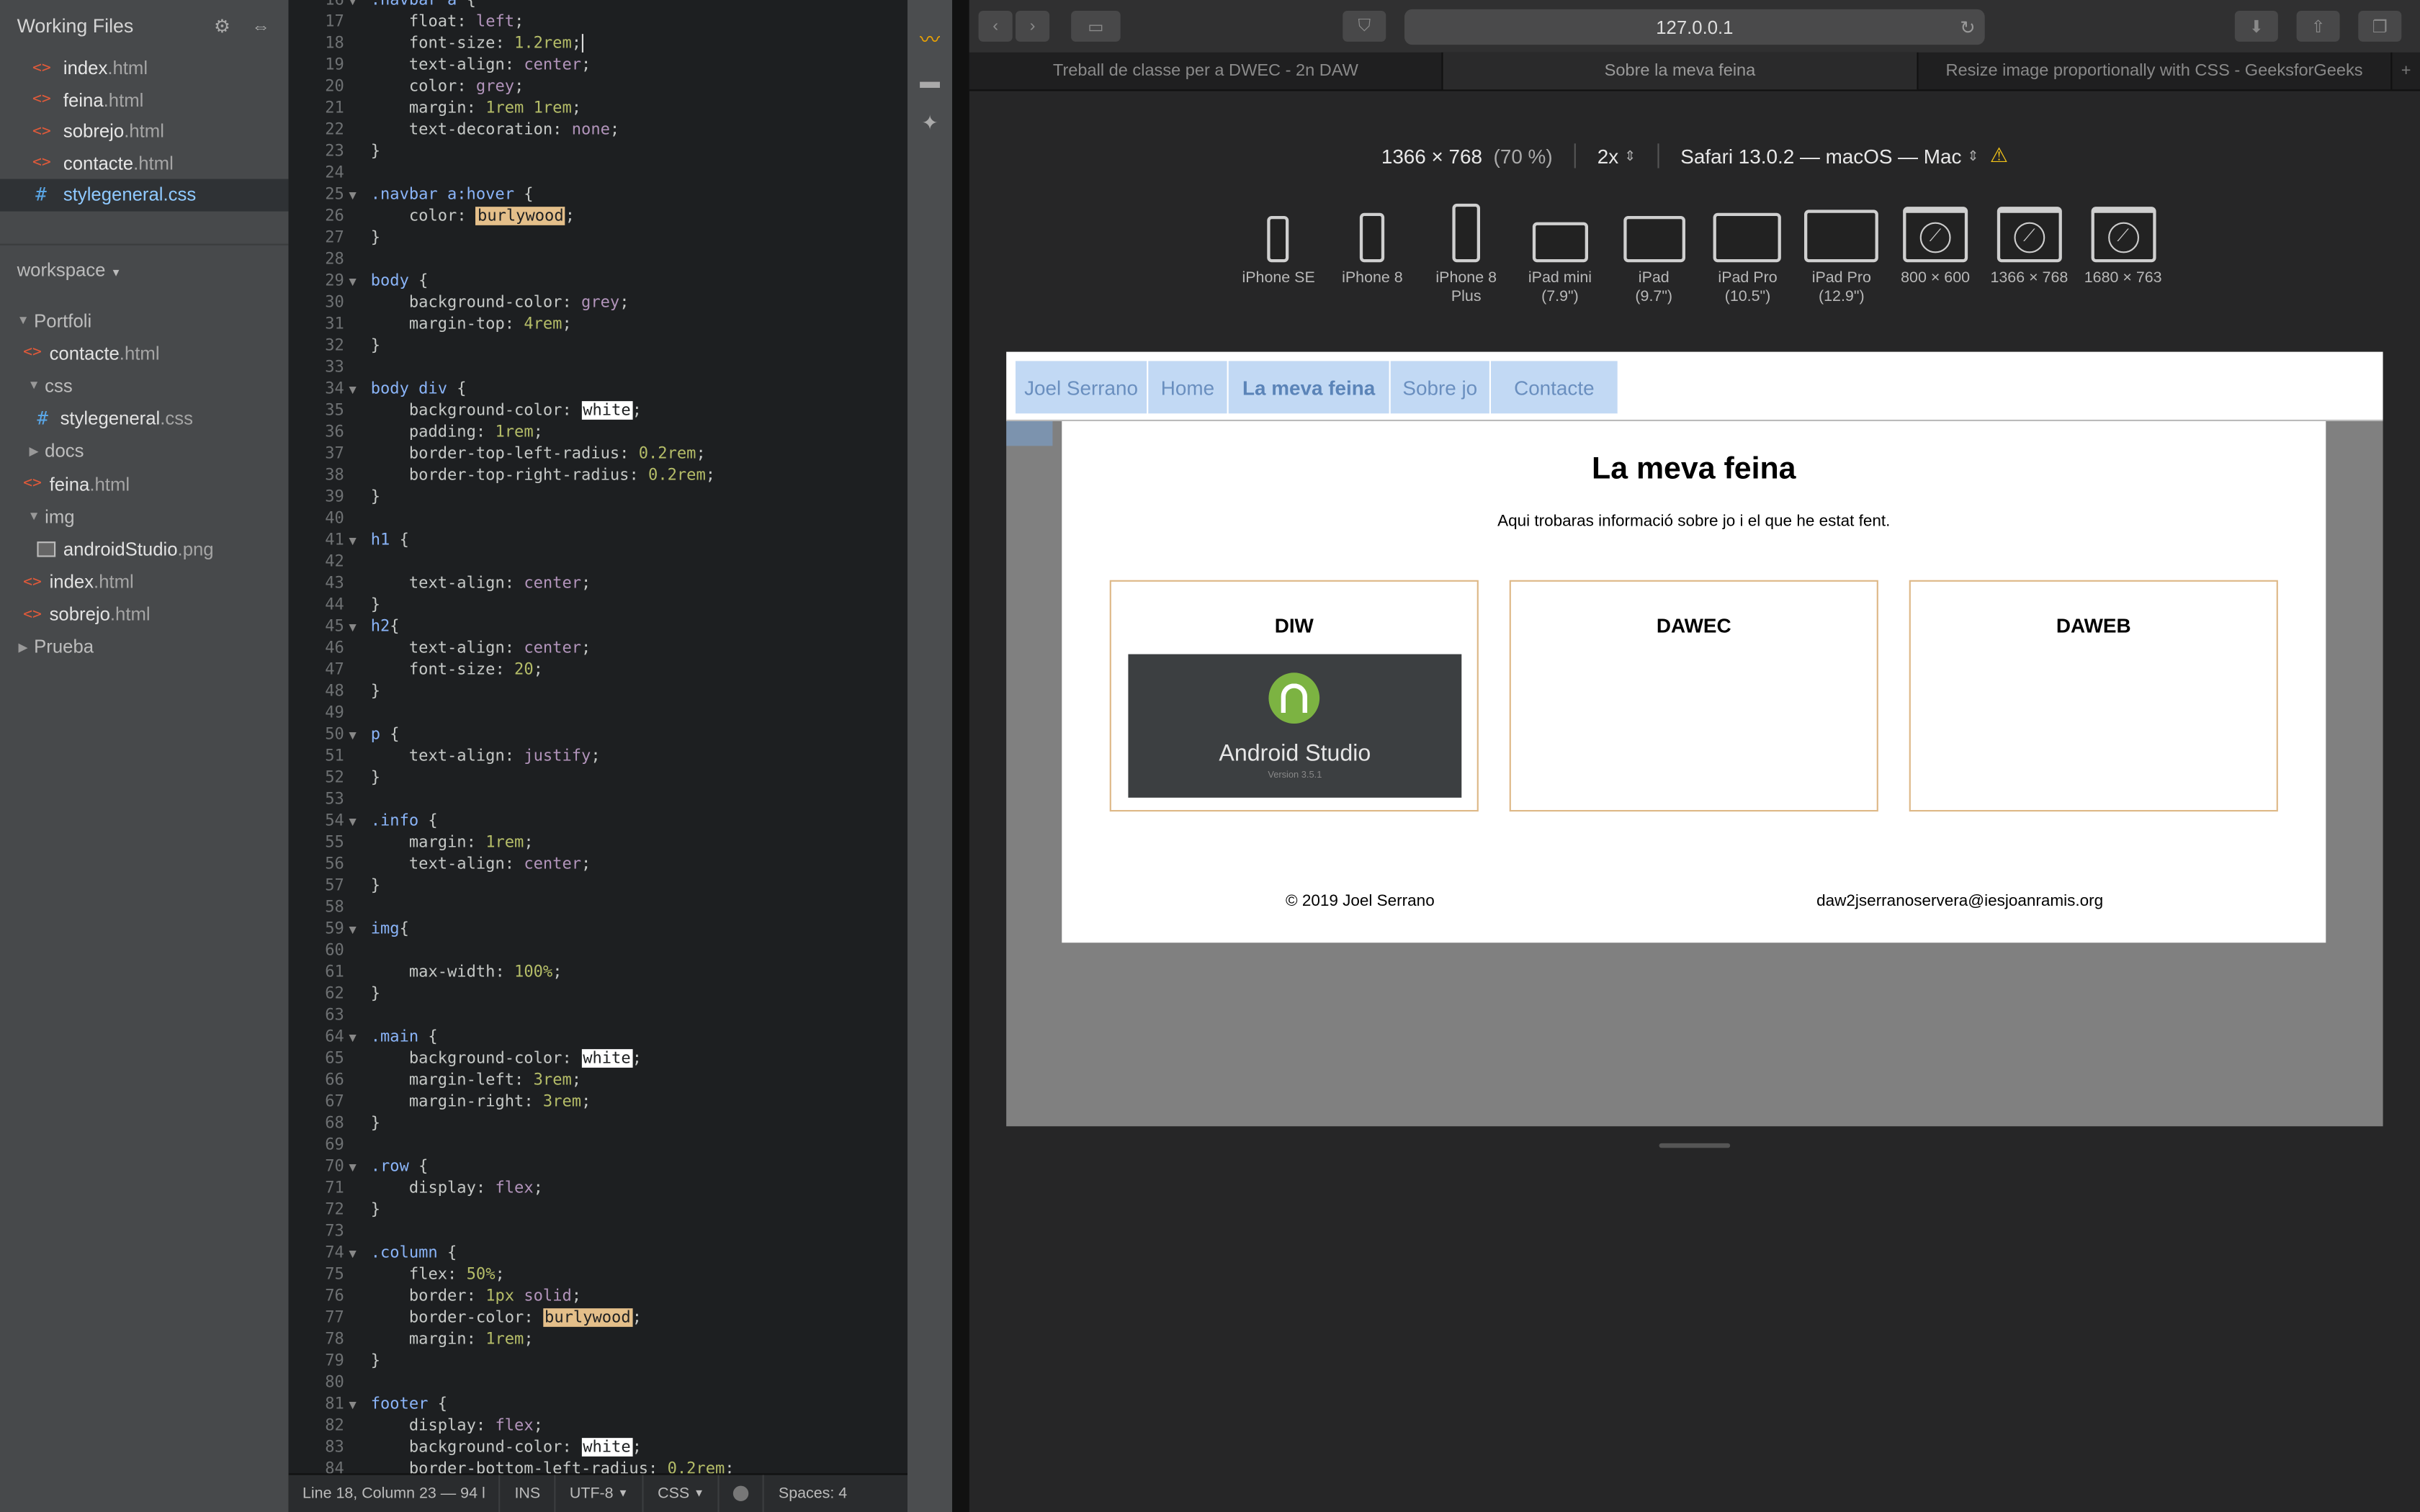  I want to click on shield-icon: ⛉, so click(1364, 26).